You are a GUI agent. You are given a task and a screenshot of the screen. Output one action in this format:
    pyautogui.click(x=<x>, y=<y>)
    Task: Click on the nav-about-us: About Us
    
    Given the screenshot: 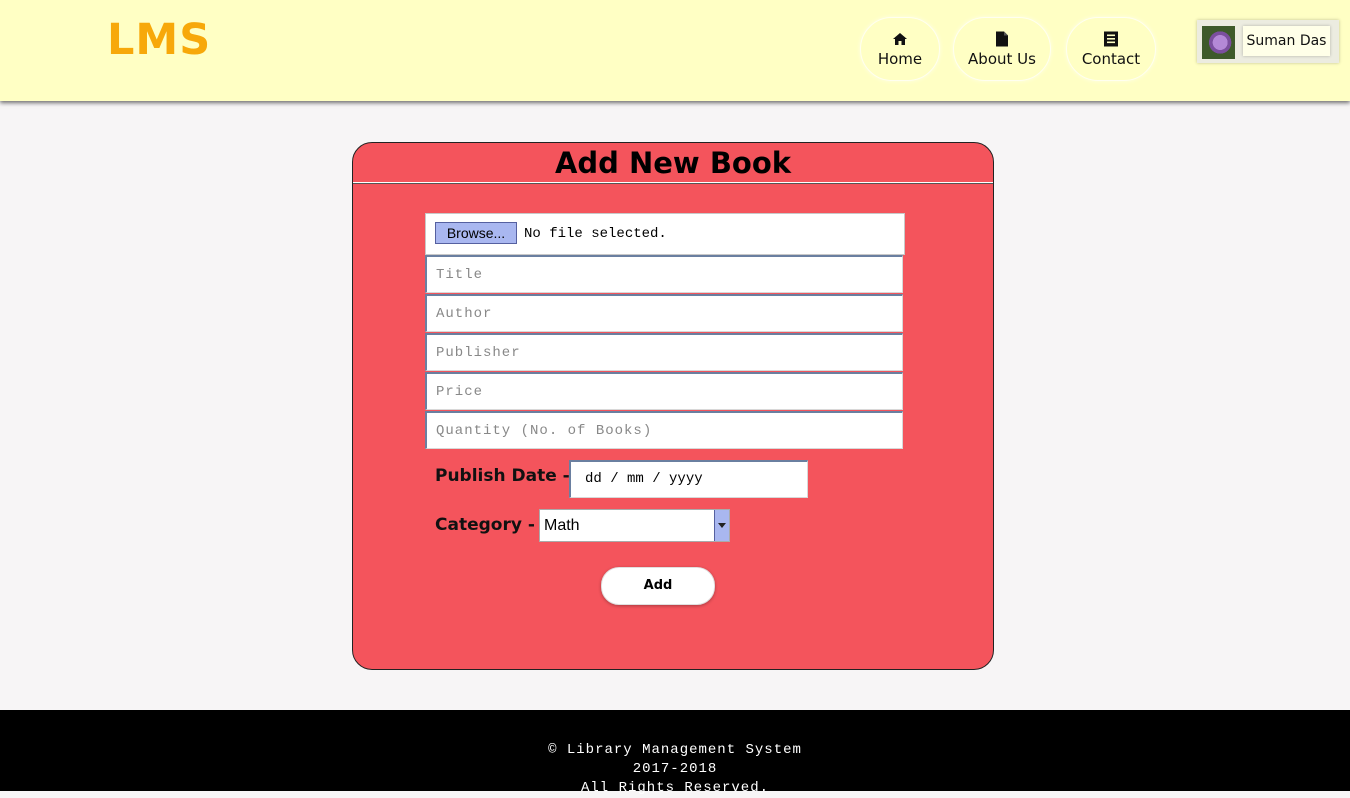 What is the action you would take?
    pyautogui.click(x=1002, y=49)
    